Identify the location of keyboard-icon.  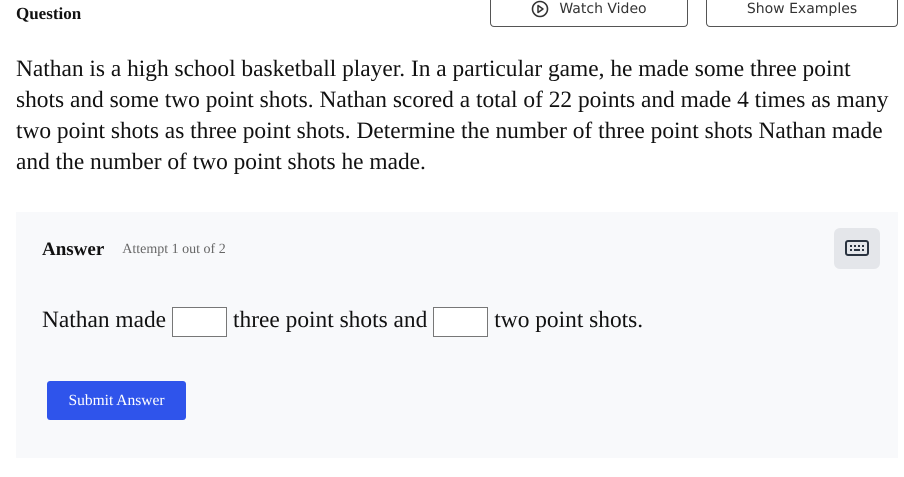
(857, 248).